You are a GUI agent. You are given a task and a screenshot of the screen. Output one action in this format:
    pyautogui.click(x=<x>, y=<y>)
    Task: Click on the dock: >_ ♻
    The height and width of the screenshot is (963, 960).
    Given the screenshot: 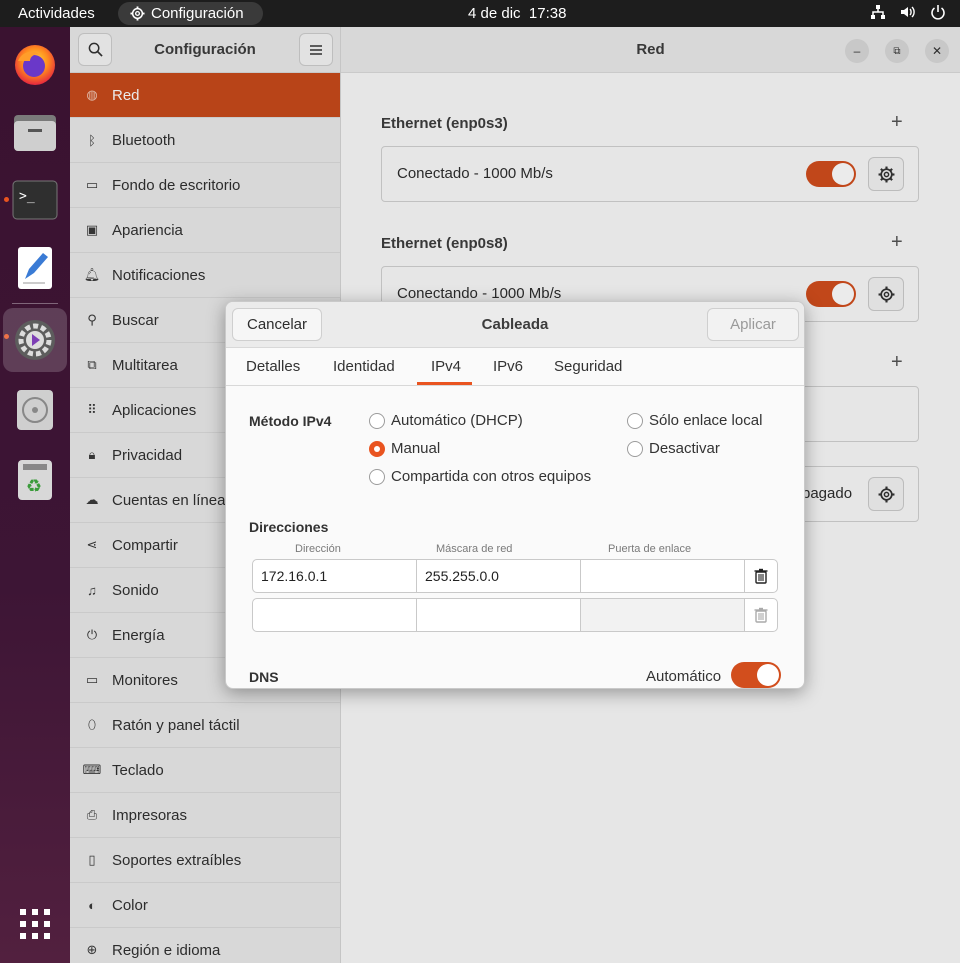 What is the action you would take?
    pyautogui.click(x=35, y=495)
    